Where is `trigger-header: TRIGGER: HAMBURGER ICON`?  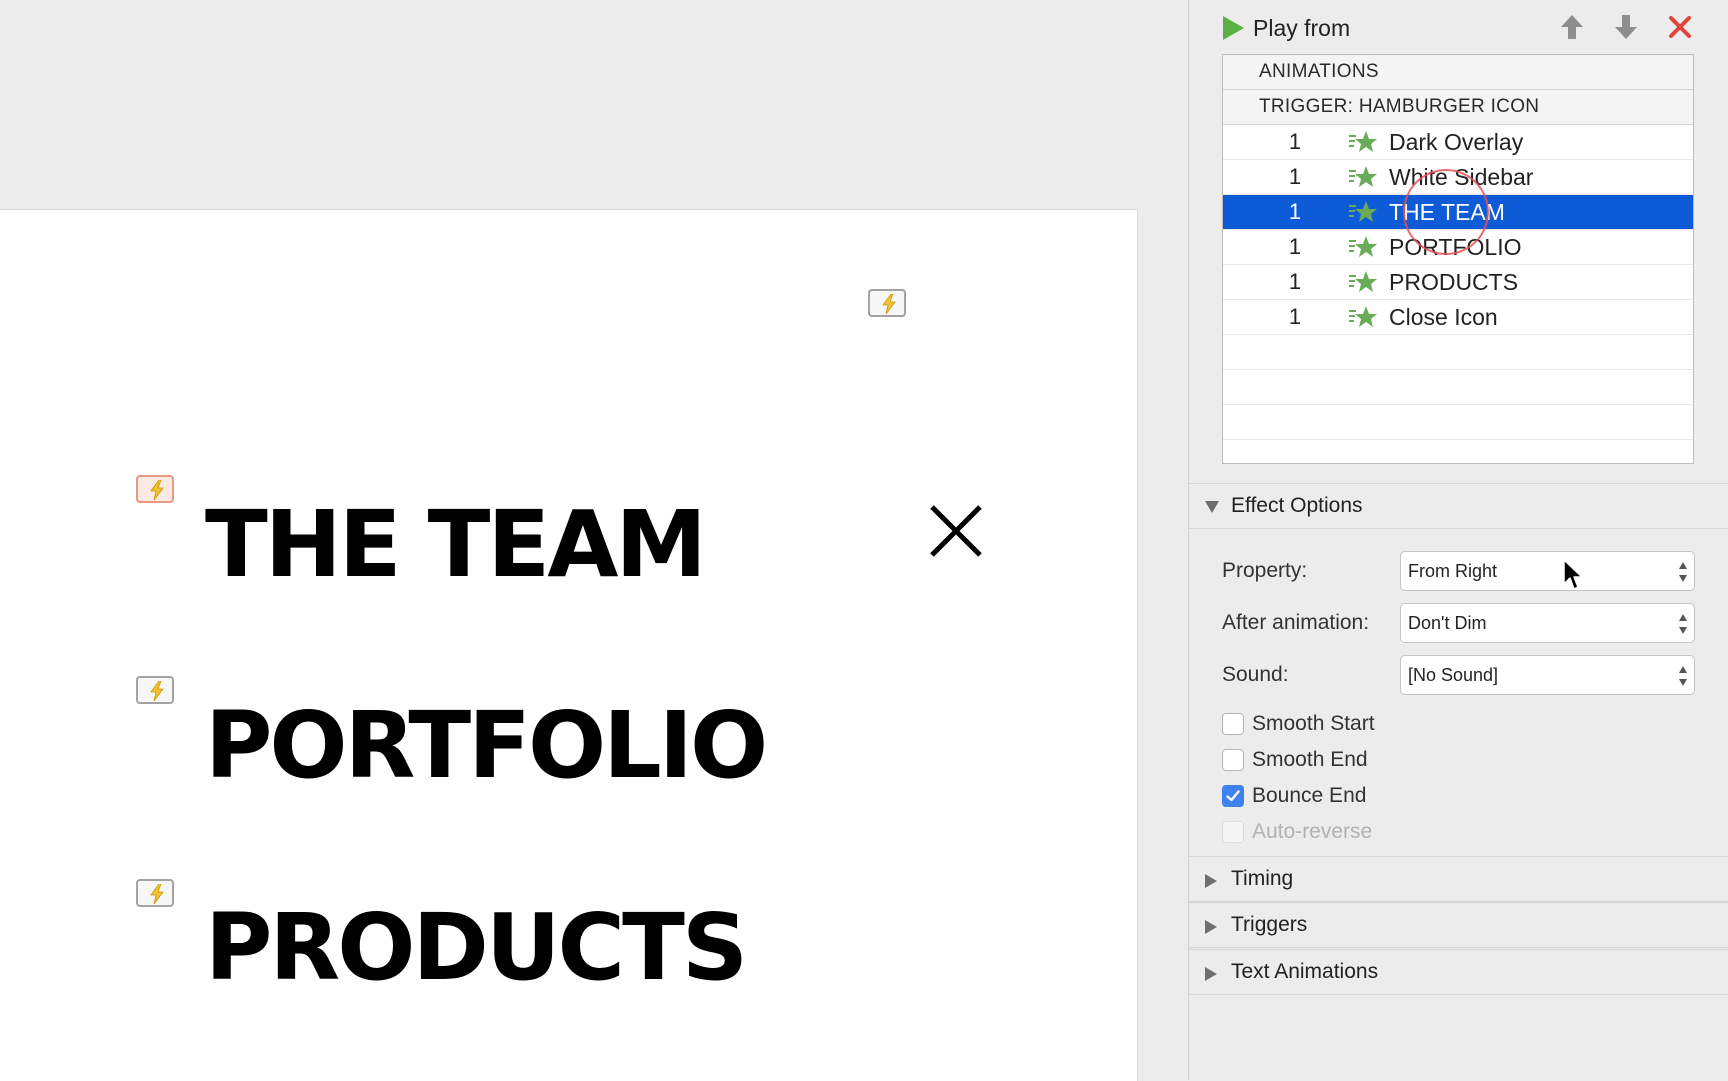
trigger-header: TRIGGER: HAMBURGER ICON is located at coordinates (1458, 107).